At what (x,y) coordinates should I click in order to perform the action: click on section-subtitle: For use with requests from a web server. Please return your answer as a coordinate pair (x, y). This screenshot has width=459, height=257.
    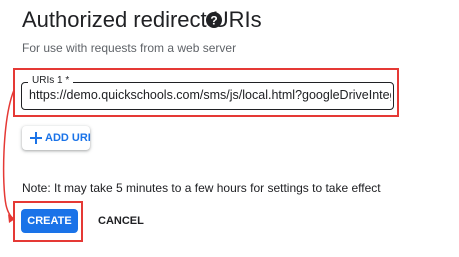
    Looking at the image, I should click on (129, 48).